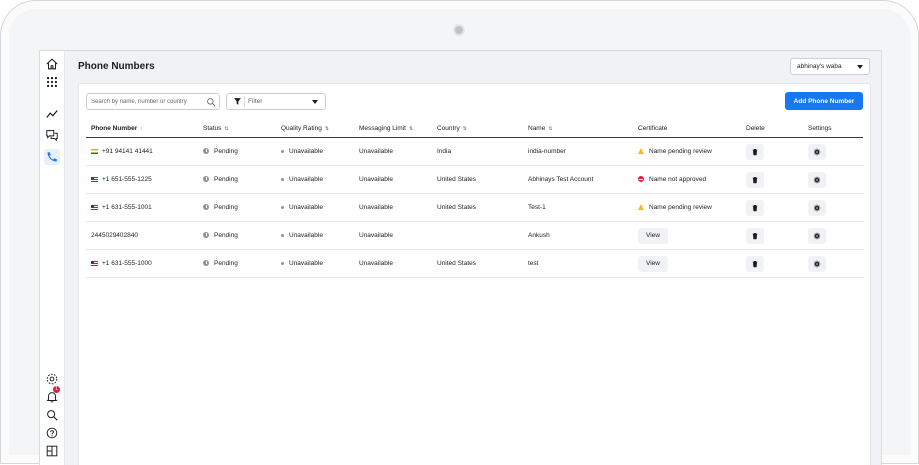 This screenshot has width=919, height=465. I want to click on search-input, so click(146, 101).